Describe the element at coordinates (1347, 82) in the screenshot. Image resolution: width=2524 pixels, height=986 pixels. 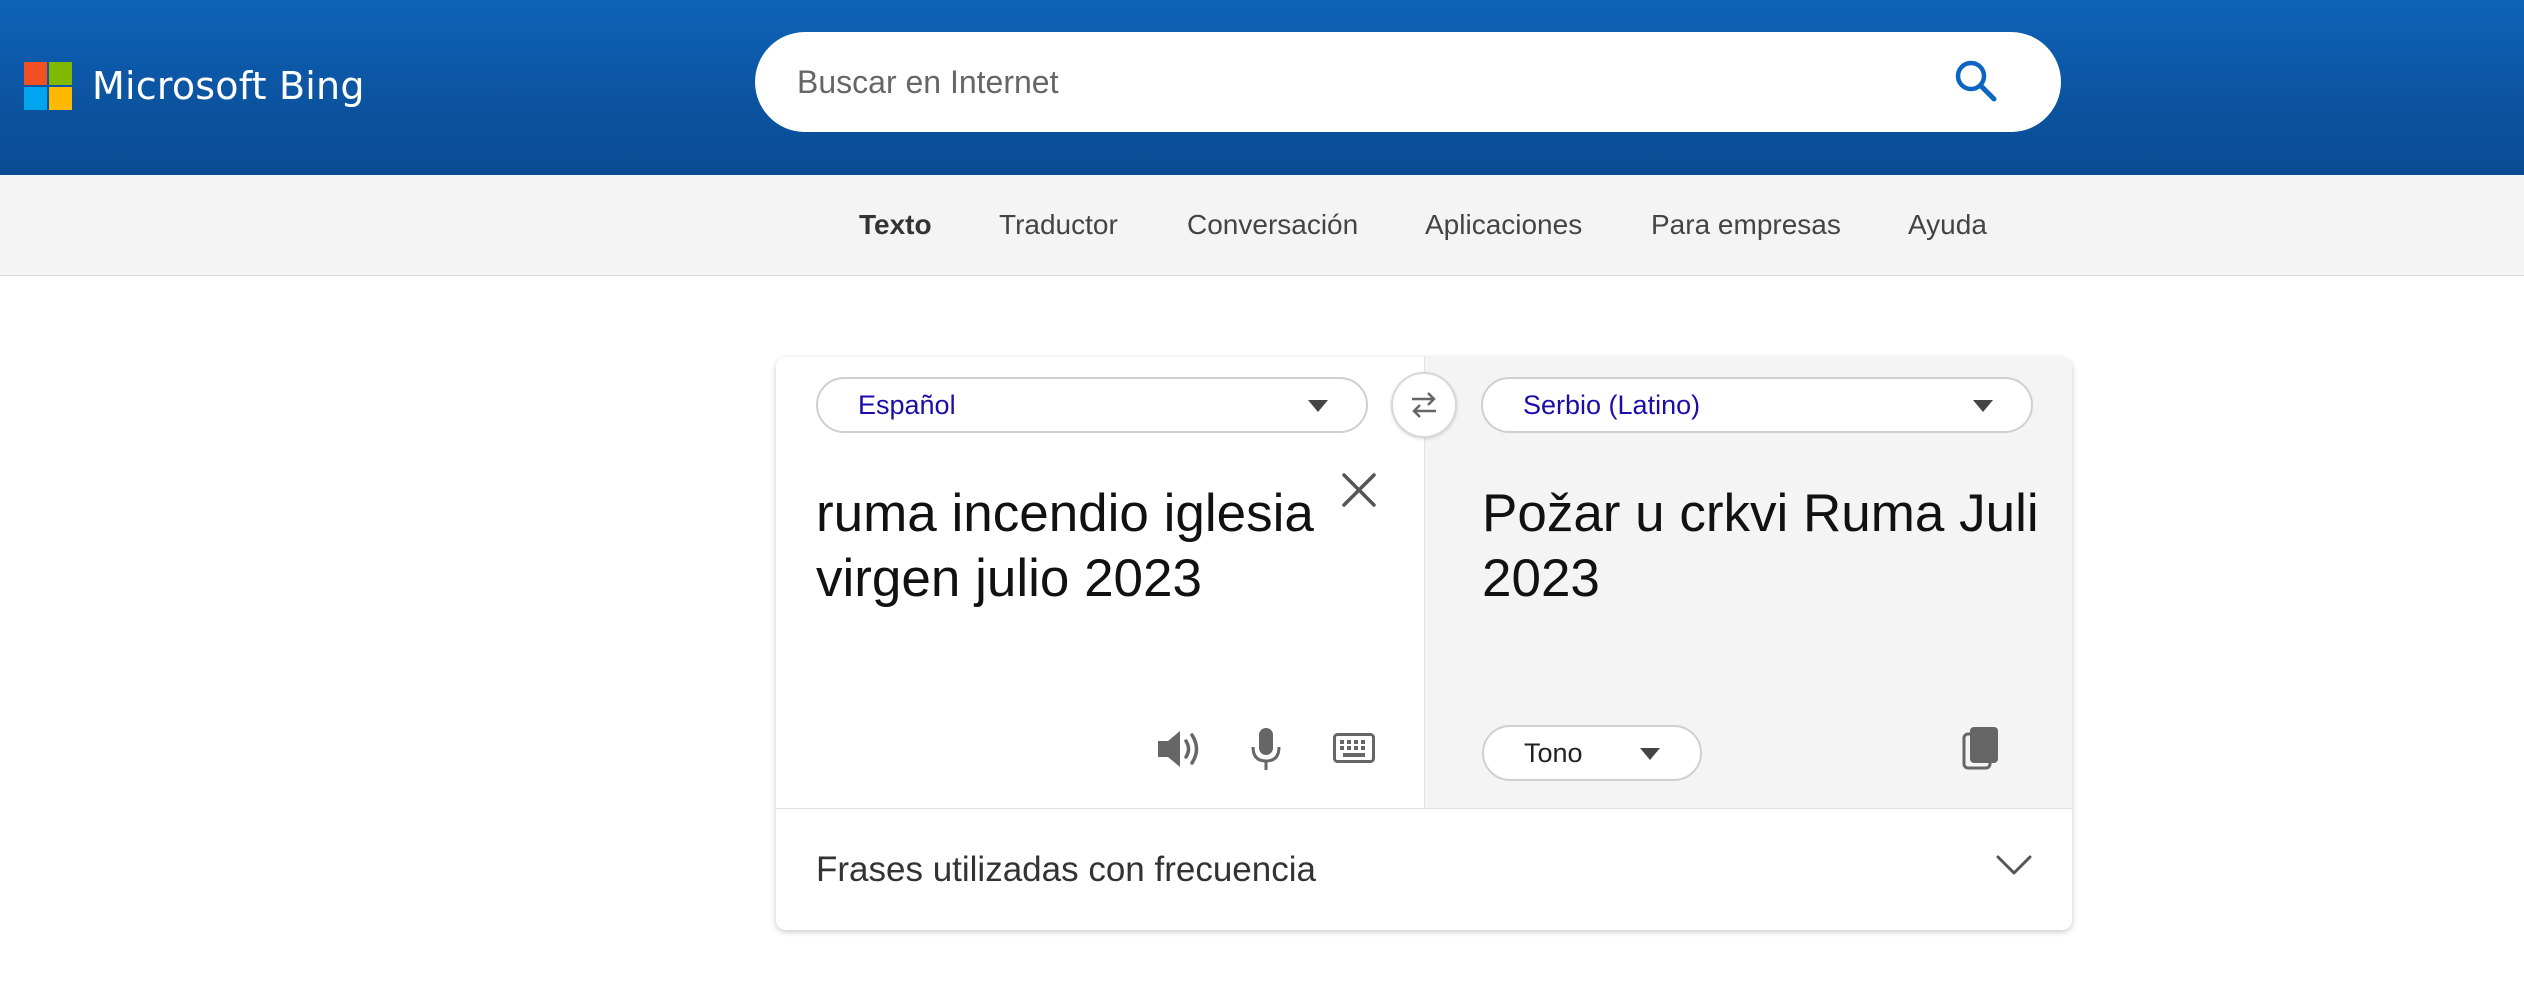
I see `search-input` at that location.